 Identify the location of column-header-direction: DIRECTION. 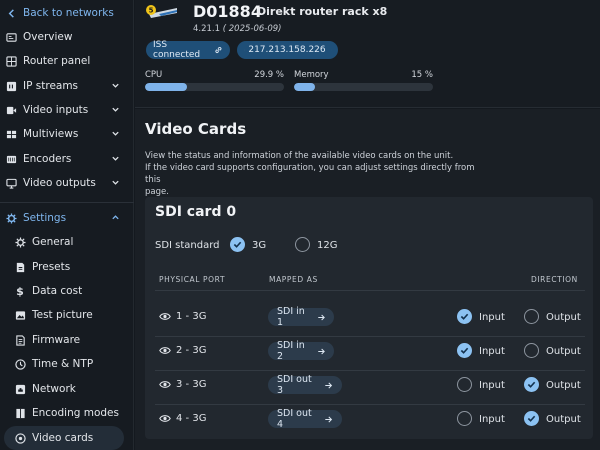
(554, 279).